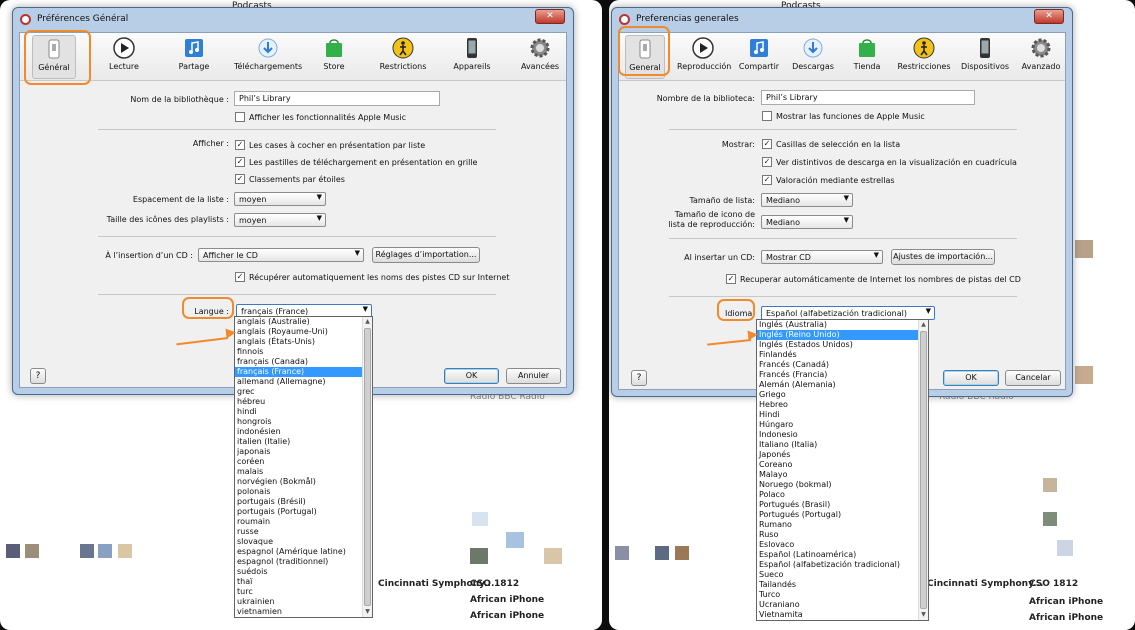 This screenshot has width=1135, height=630. I want to click on tab-playback: Reproducción, so click(704, 57).